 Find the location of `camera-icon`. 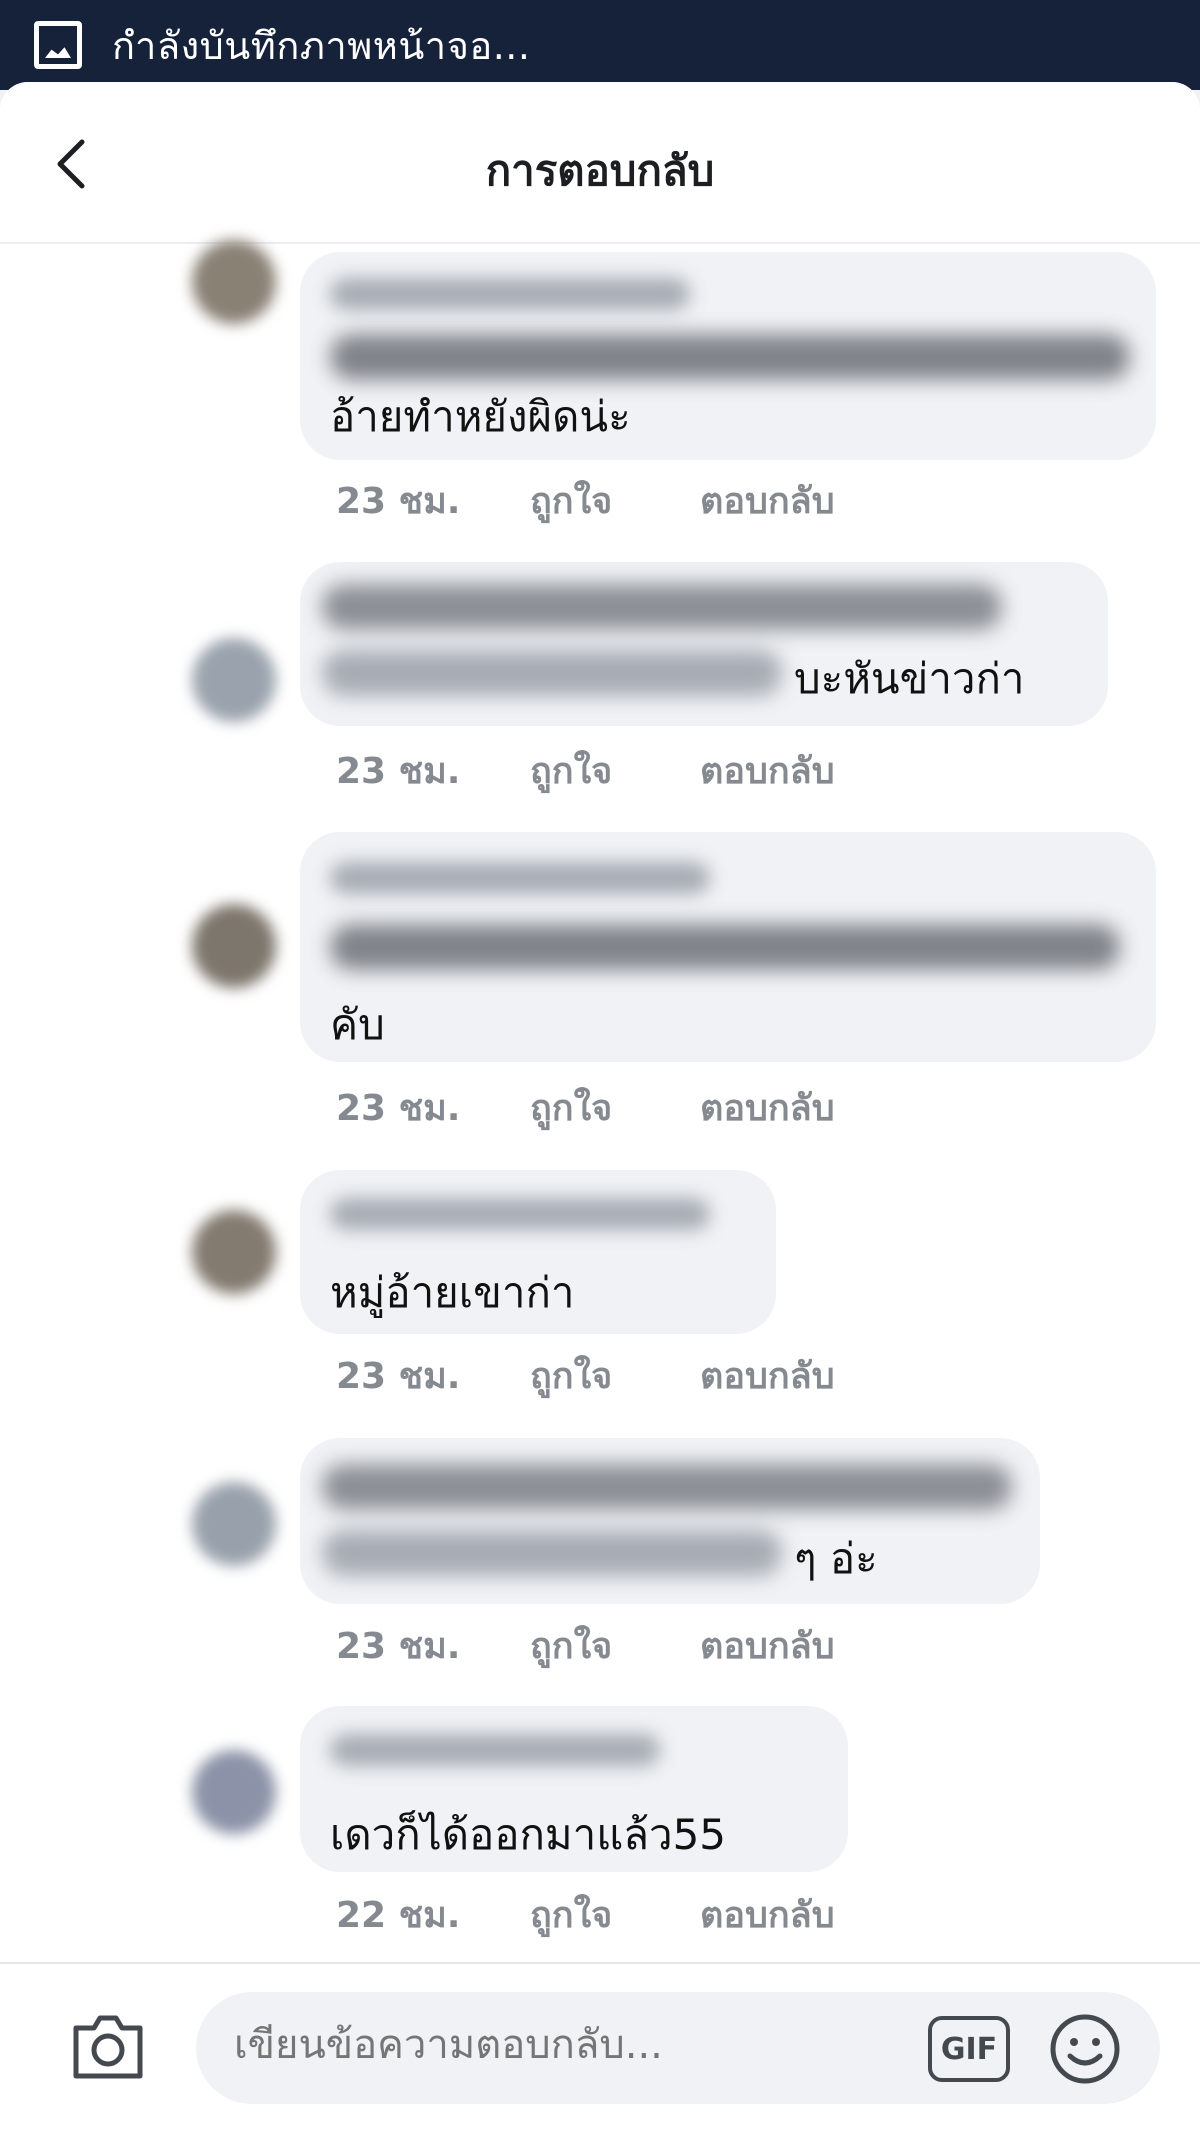

camera-icon is located at coordinates (108, 2047).